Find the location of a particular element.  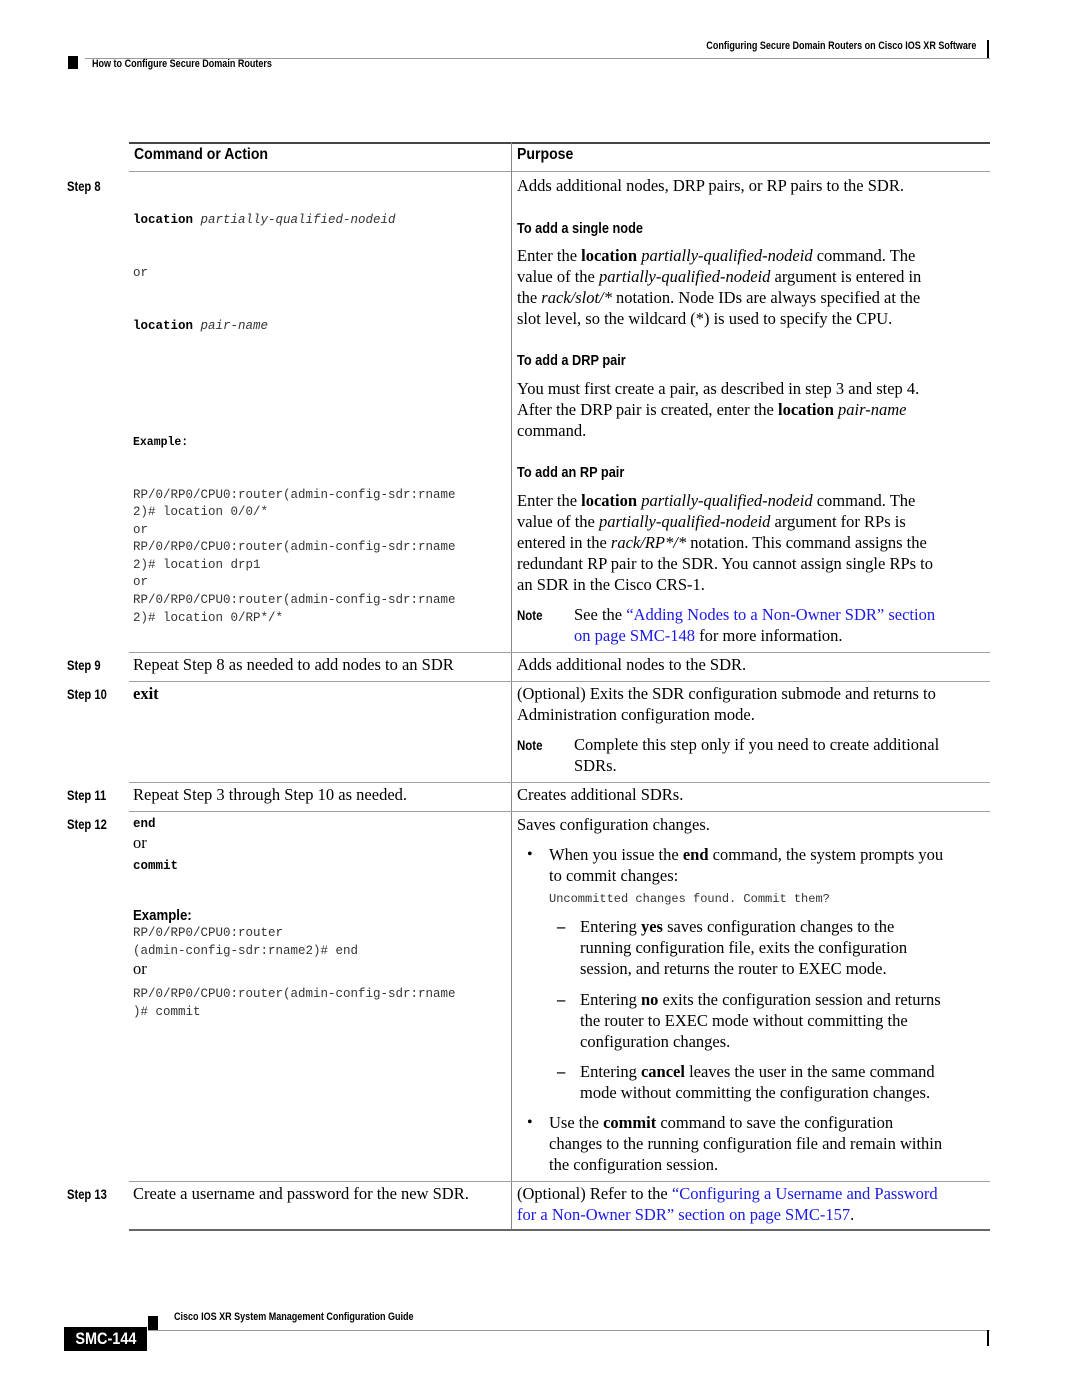

example-line: 2)# location 0/0/* is located at coordinates (201, 512).